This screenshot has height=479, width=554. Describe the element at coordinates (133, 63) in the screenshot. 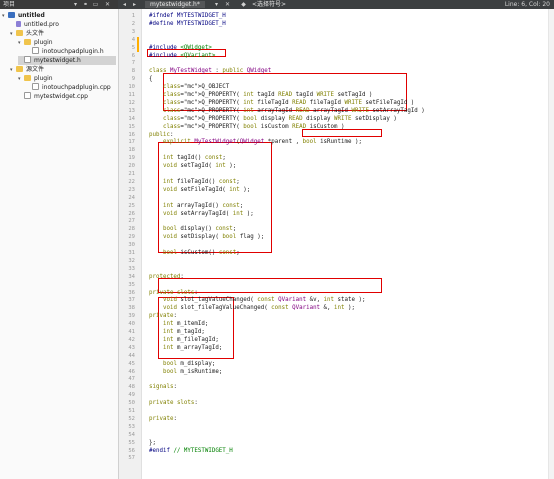

I see `line-number: 7` at that location.